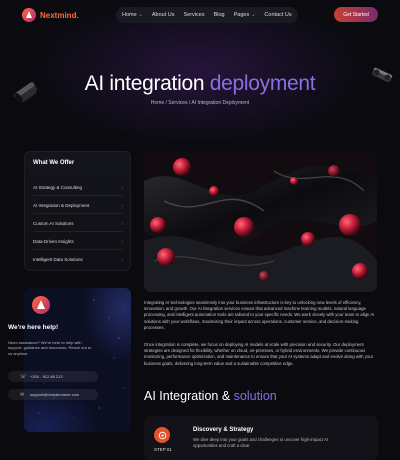 The image size is (400, 460). I want to click on nav-item-about: About Us, so click(163, 15).